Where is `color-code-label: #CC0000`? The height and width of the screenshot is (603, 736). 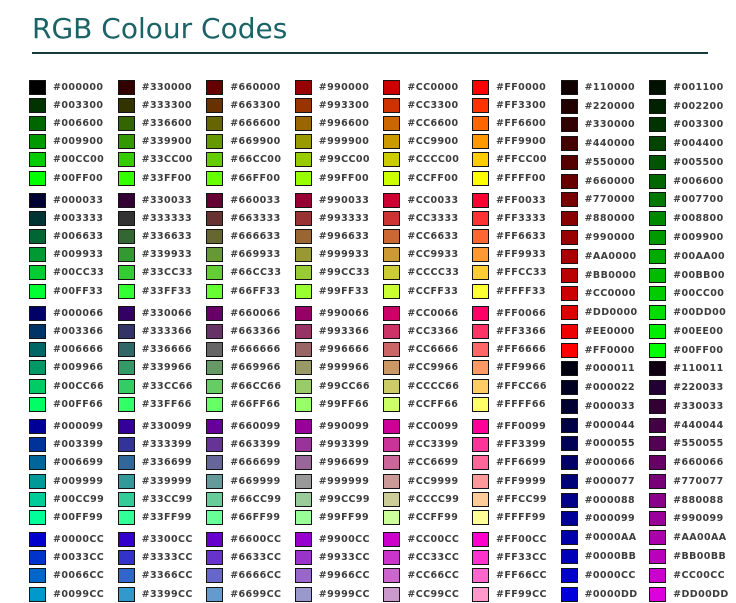
color-code-label: #CC0000 is located at coordinates (433, 87).